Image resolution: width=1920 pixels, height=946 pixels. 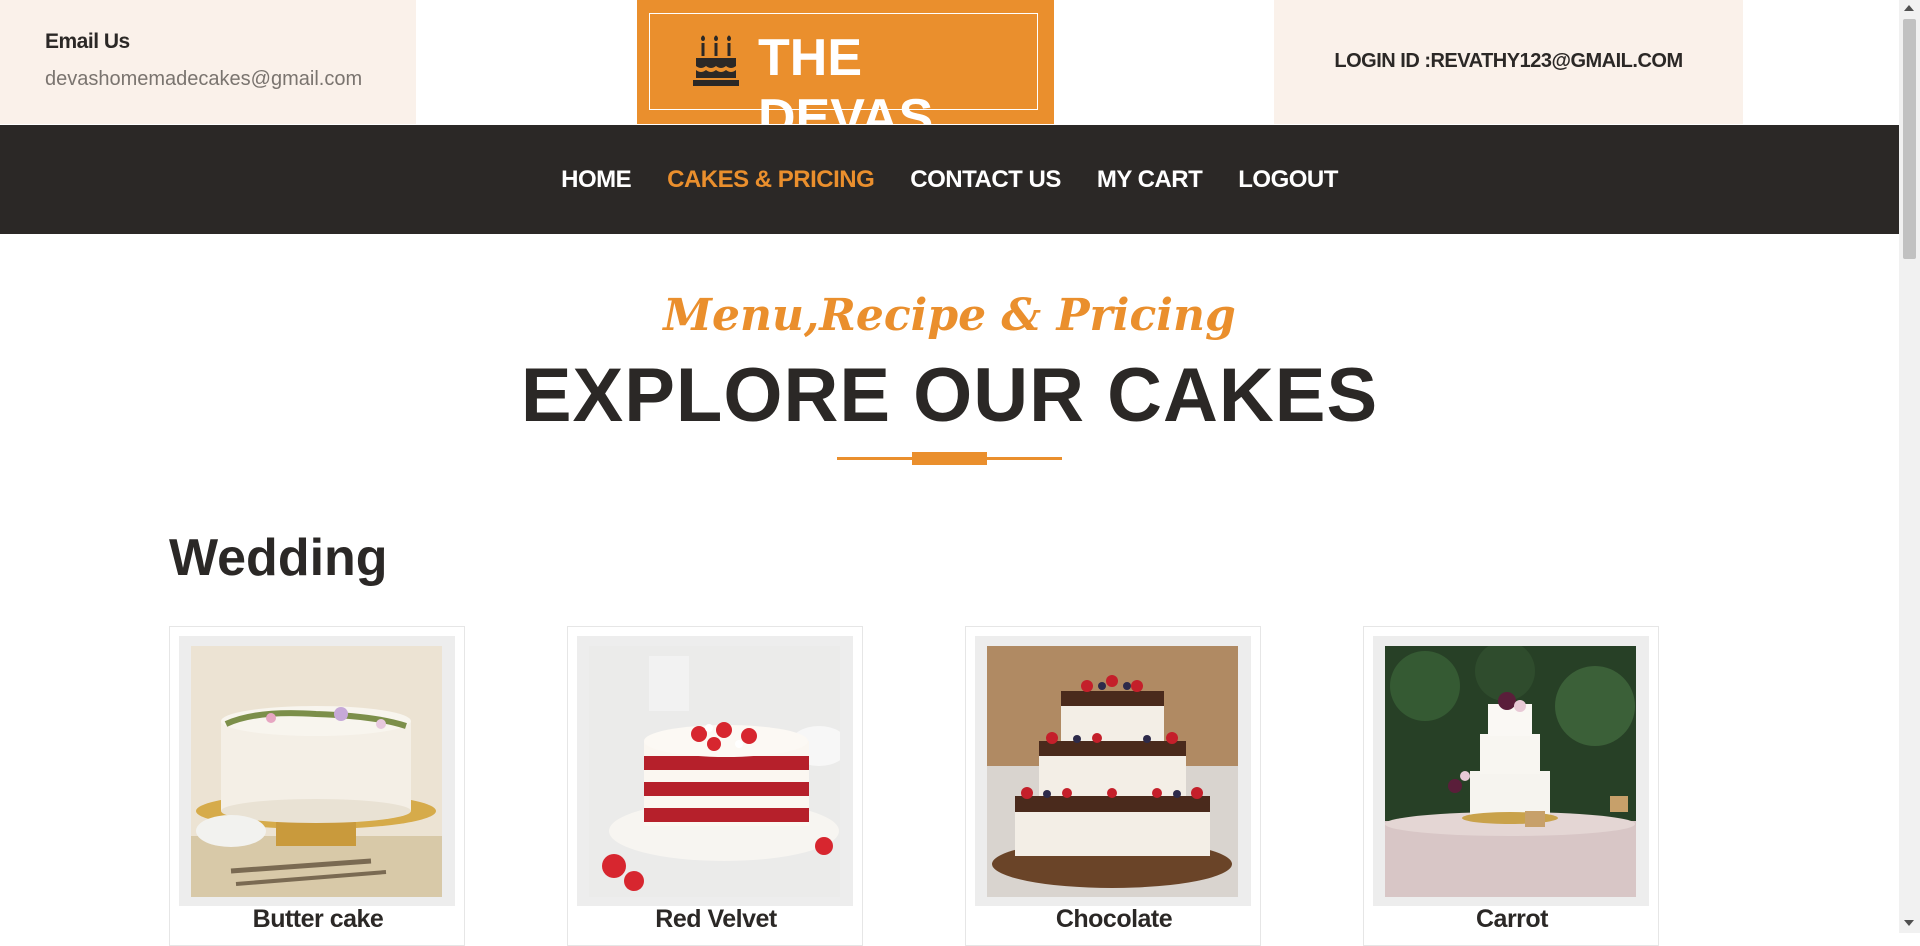 What do you see at coordinates (1909, 139) in the screenshot?
I see `scroll-thumb` at bounding box center [1909, 139].